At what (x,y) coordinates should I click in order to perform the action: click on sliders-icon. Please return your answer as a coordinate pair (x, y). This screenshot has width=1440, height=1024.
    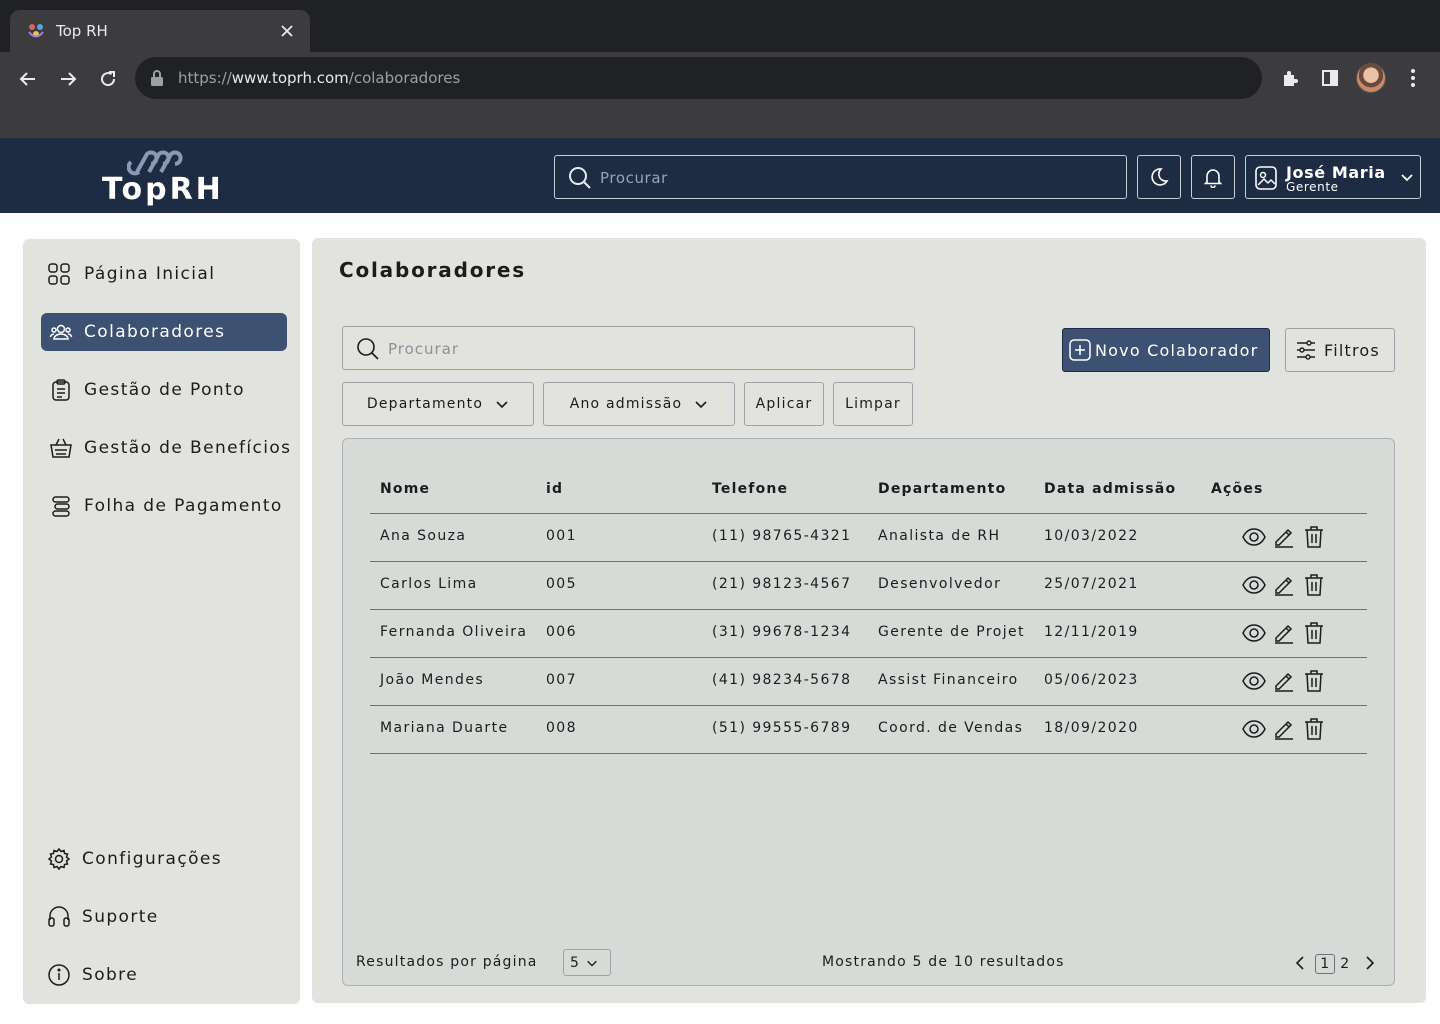
    Looking at the image, I should click on (1306, 350).